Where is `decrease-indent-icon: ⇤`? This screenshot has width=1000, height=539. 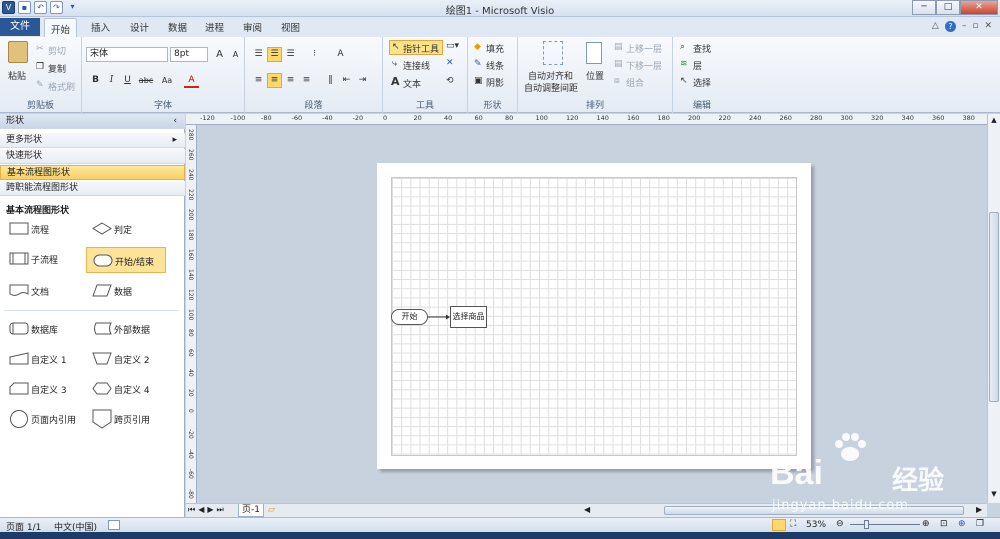 decrease-indent-icon: ⇤ is located at coordinates (346, 80).